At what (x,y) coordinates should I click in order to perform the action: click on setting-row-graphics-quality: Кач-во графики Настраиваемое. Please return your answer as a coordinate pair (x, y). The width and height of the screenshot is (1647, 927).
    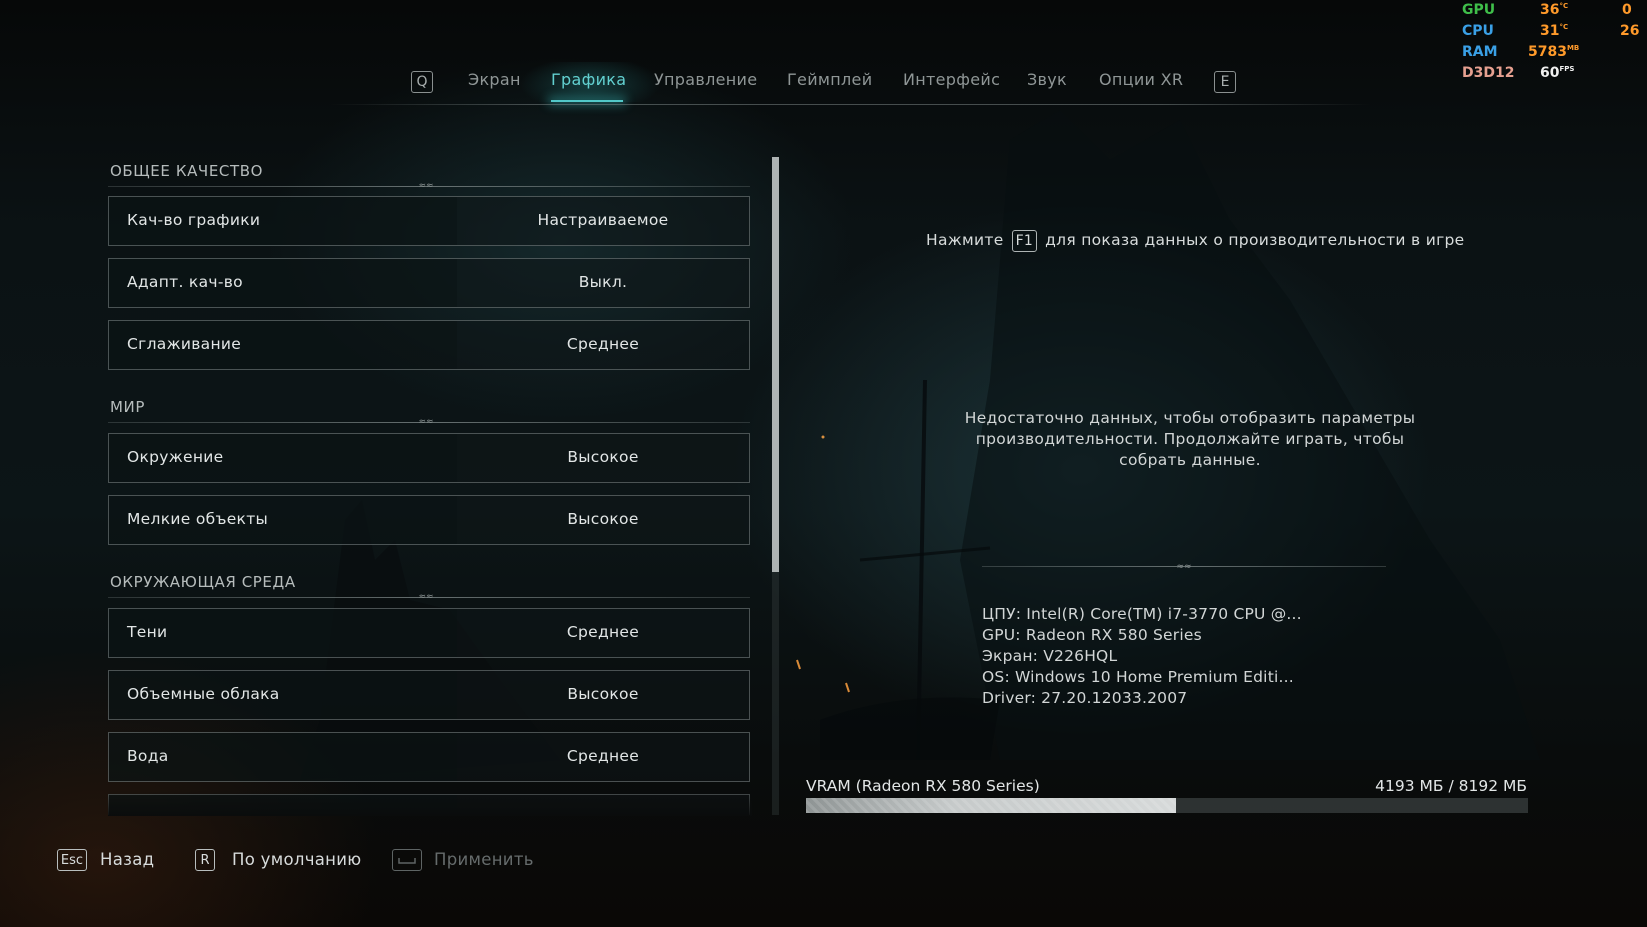
    Looking at the image, I should click on (429, 221).